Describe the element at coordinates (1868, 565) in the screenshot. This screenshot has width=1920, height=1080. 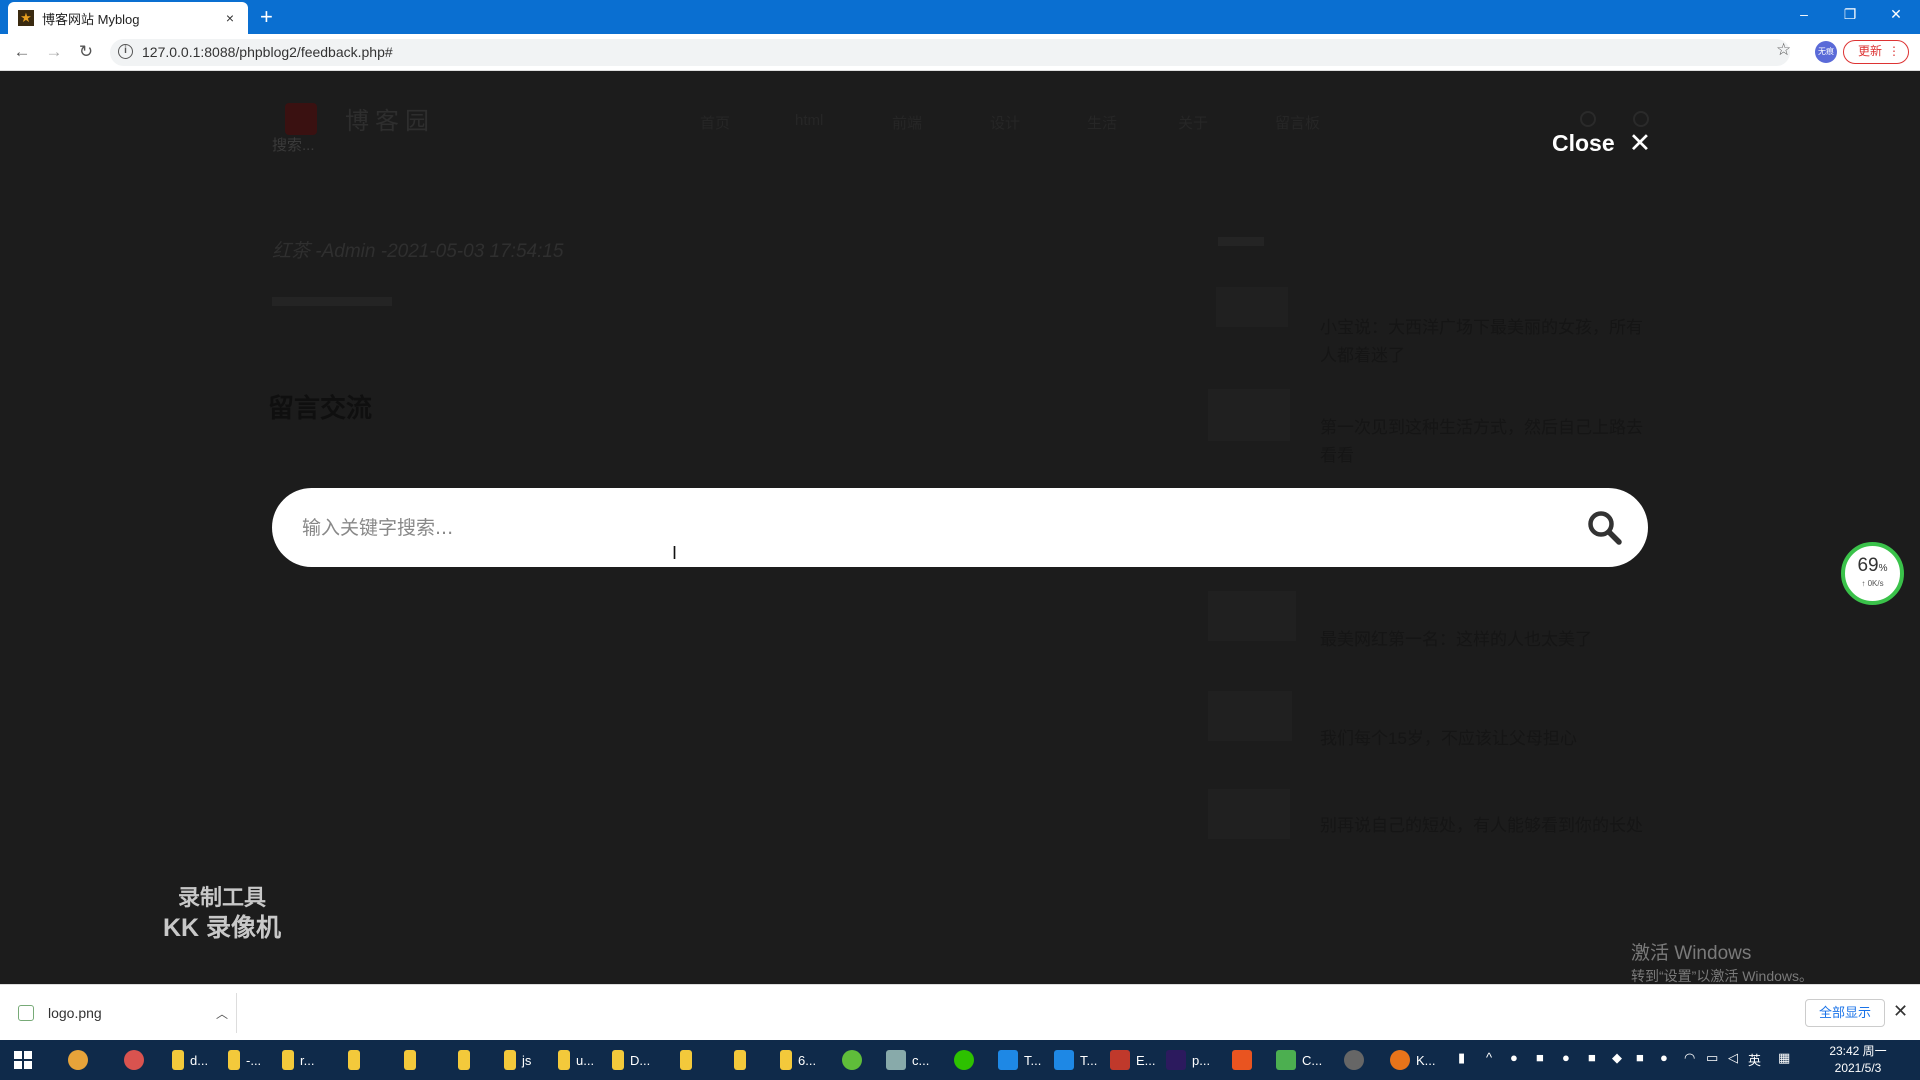
I see `meter-percent: 69` at that location.